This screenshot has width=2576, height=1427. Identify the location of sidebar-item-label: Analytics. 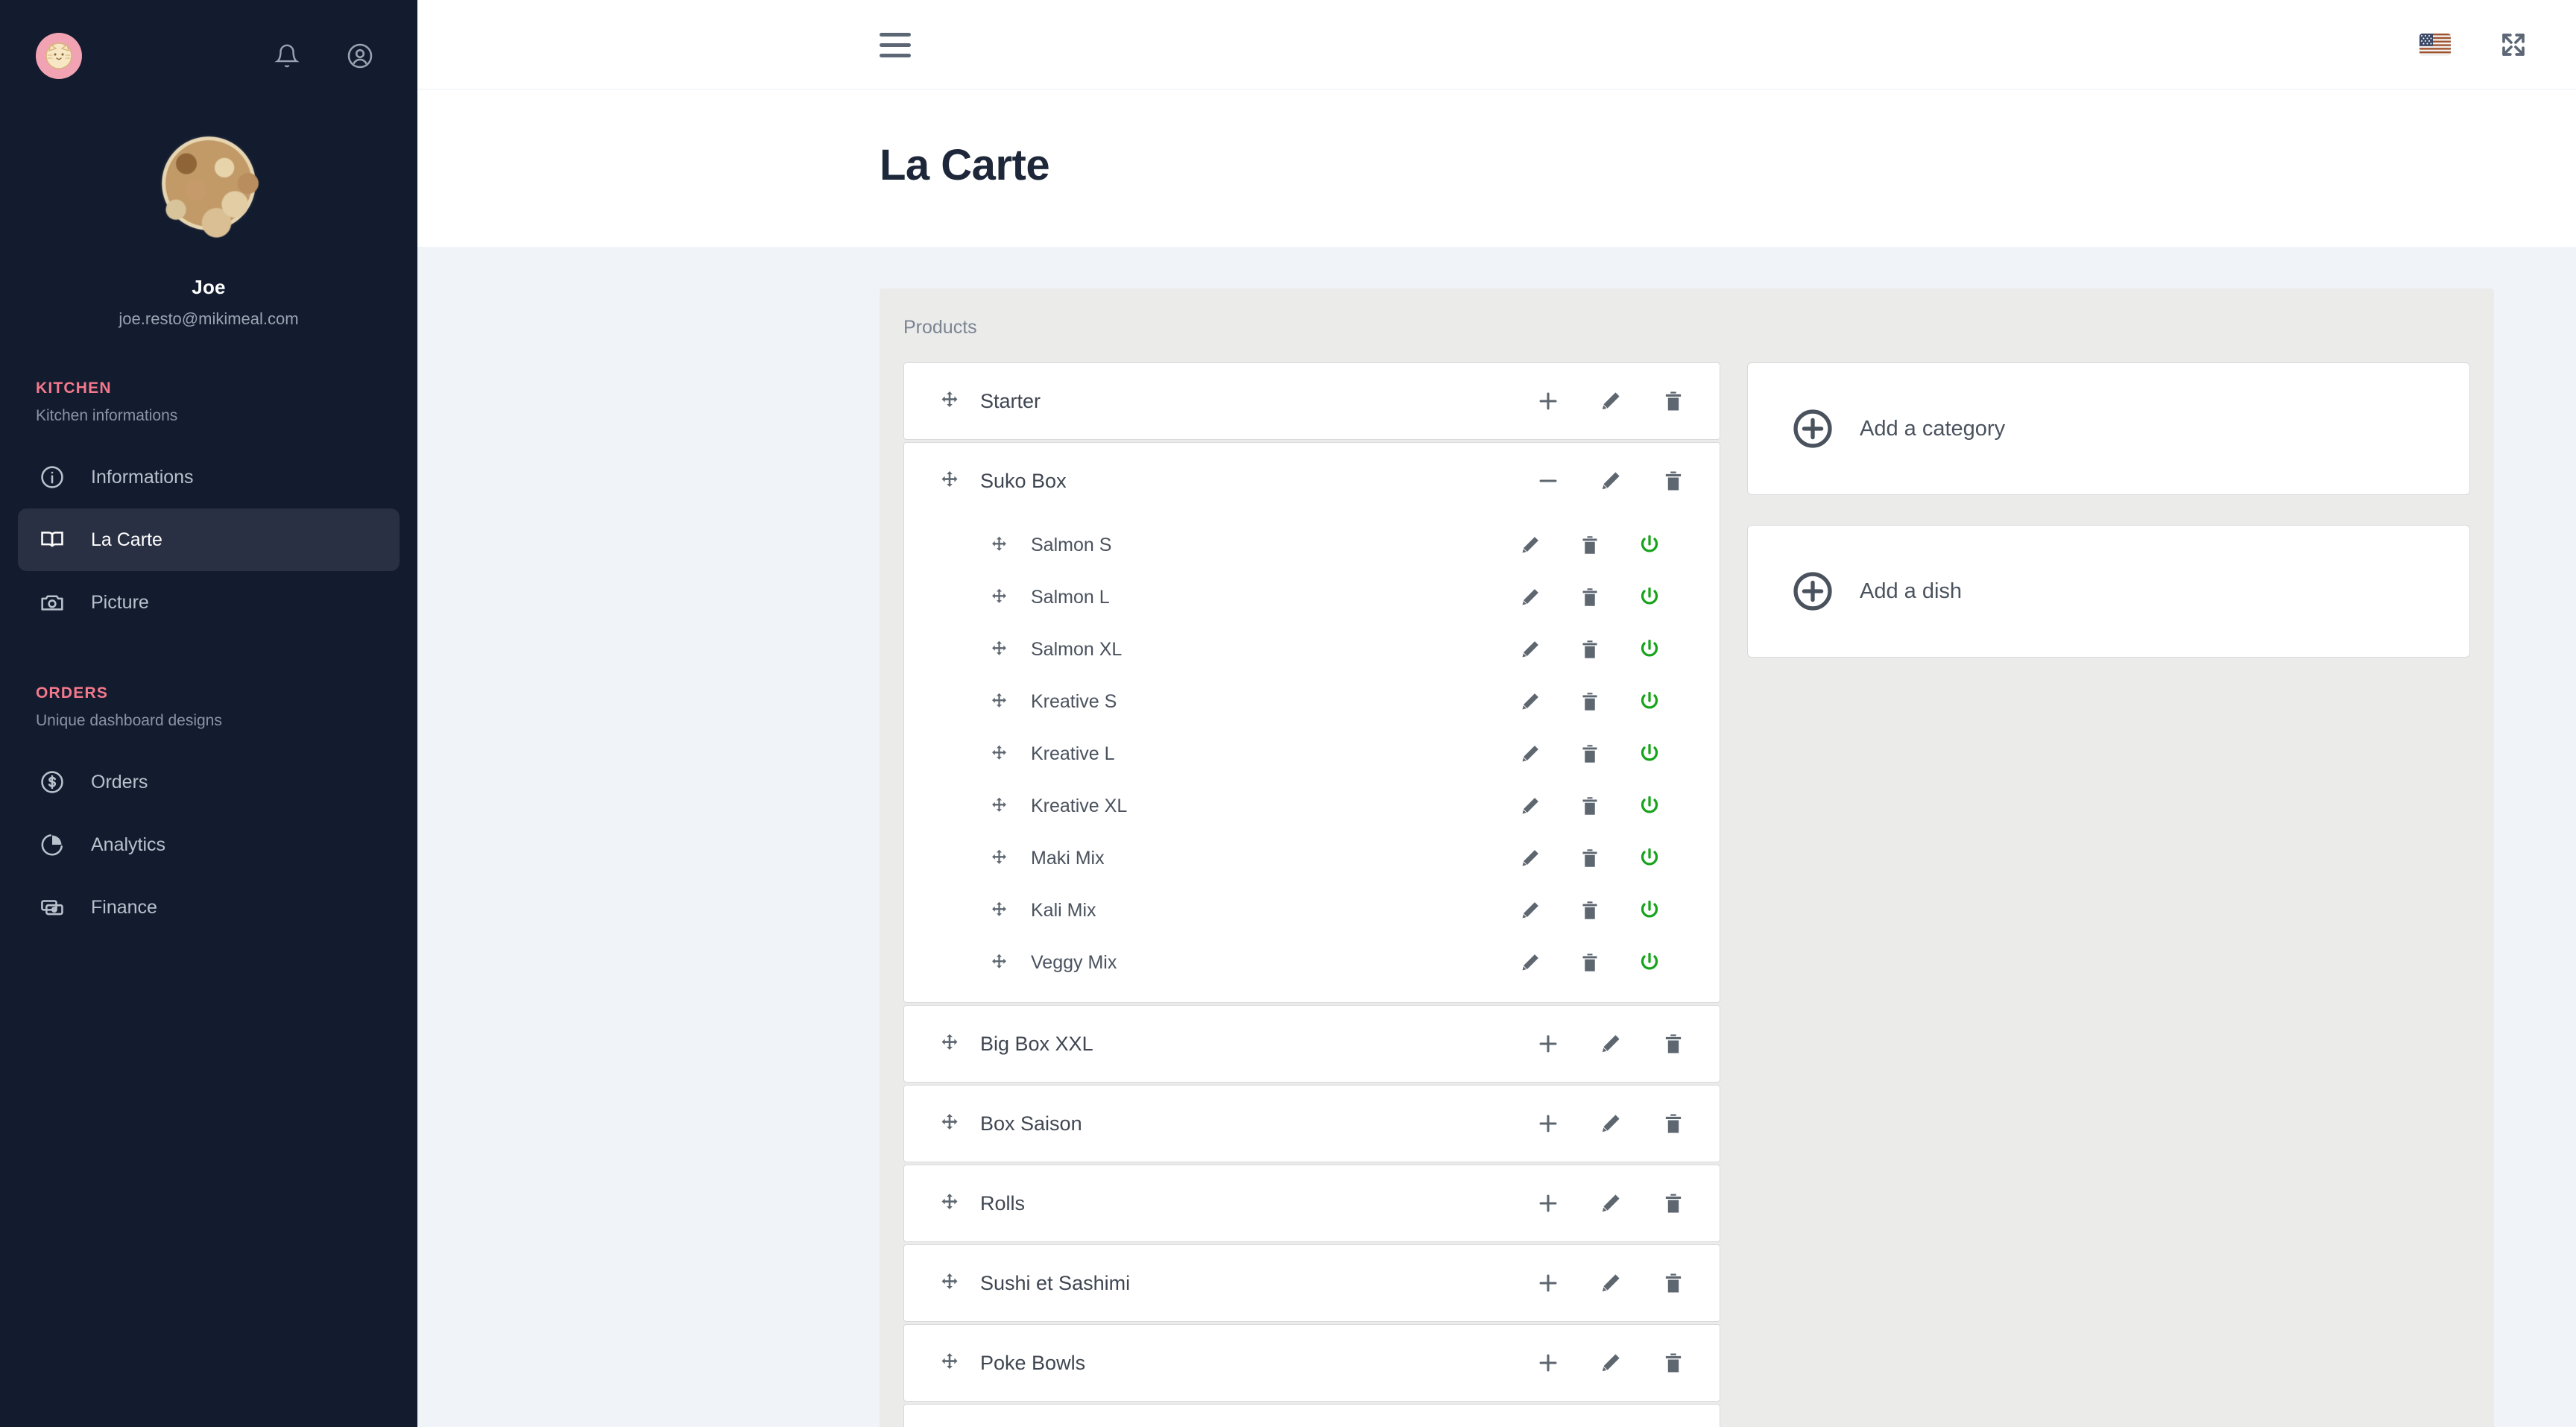
(128, 845).